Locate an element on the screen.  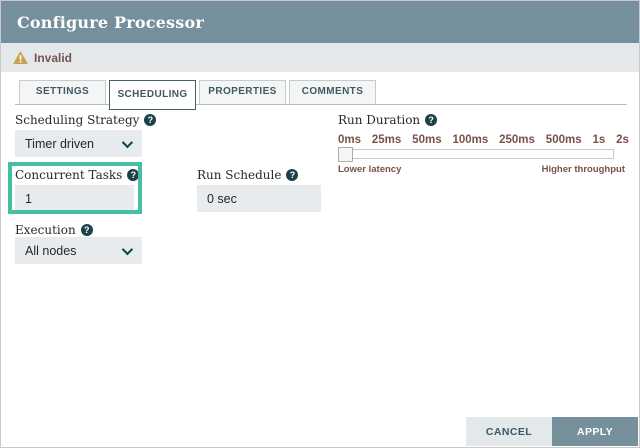
execution-label: Execution is located at coordinates (54, 230).